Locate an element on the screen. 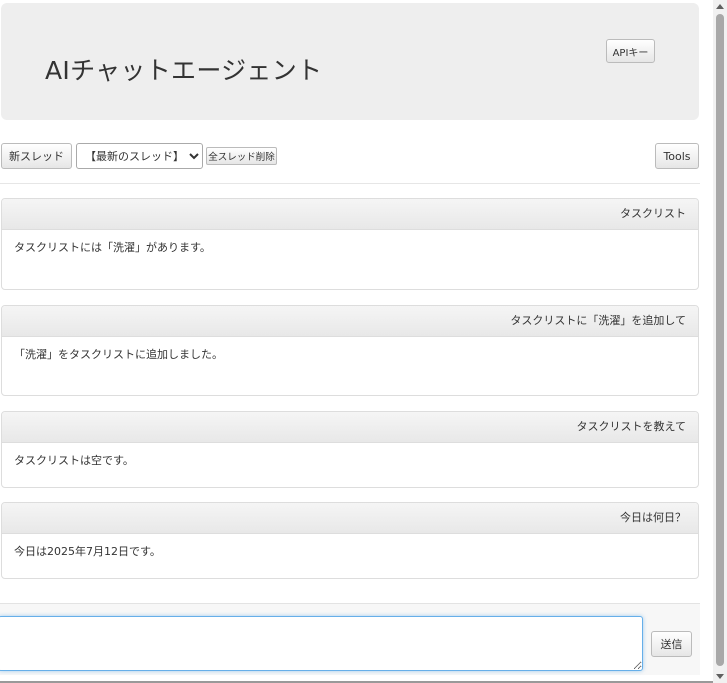 Image resolution: width=727 pixels, height=683 pixels. agent-response: 「洗濯」をタスクリストに追加しました。 is located at coordinates (118, 354).